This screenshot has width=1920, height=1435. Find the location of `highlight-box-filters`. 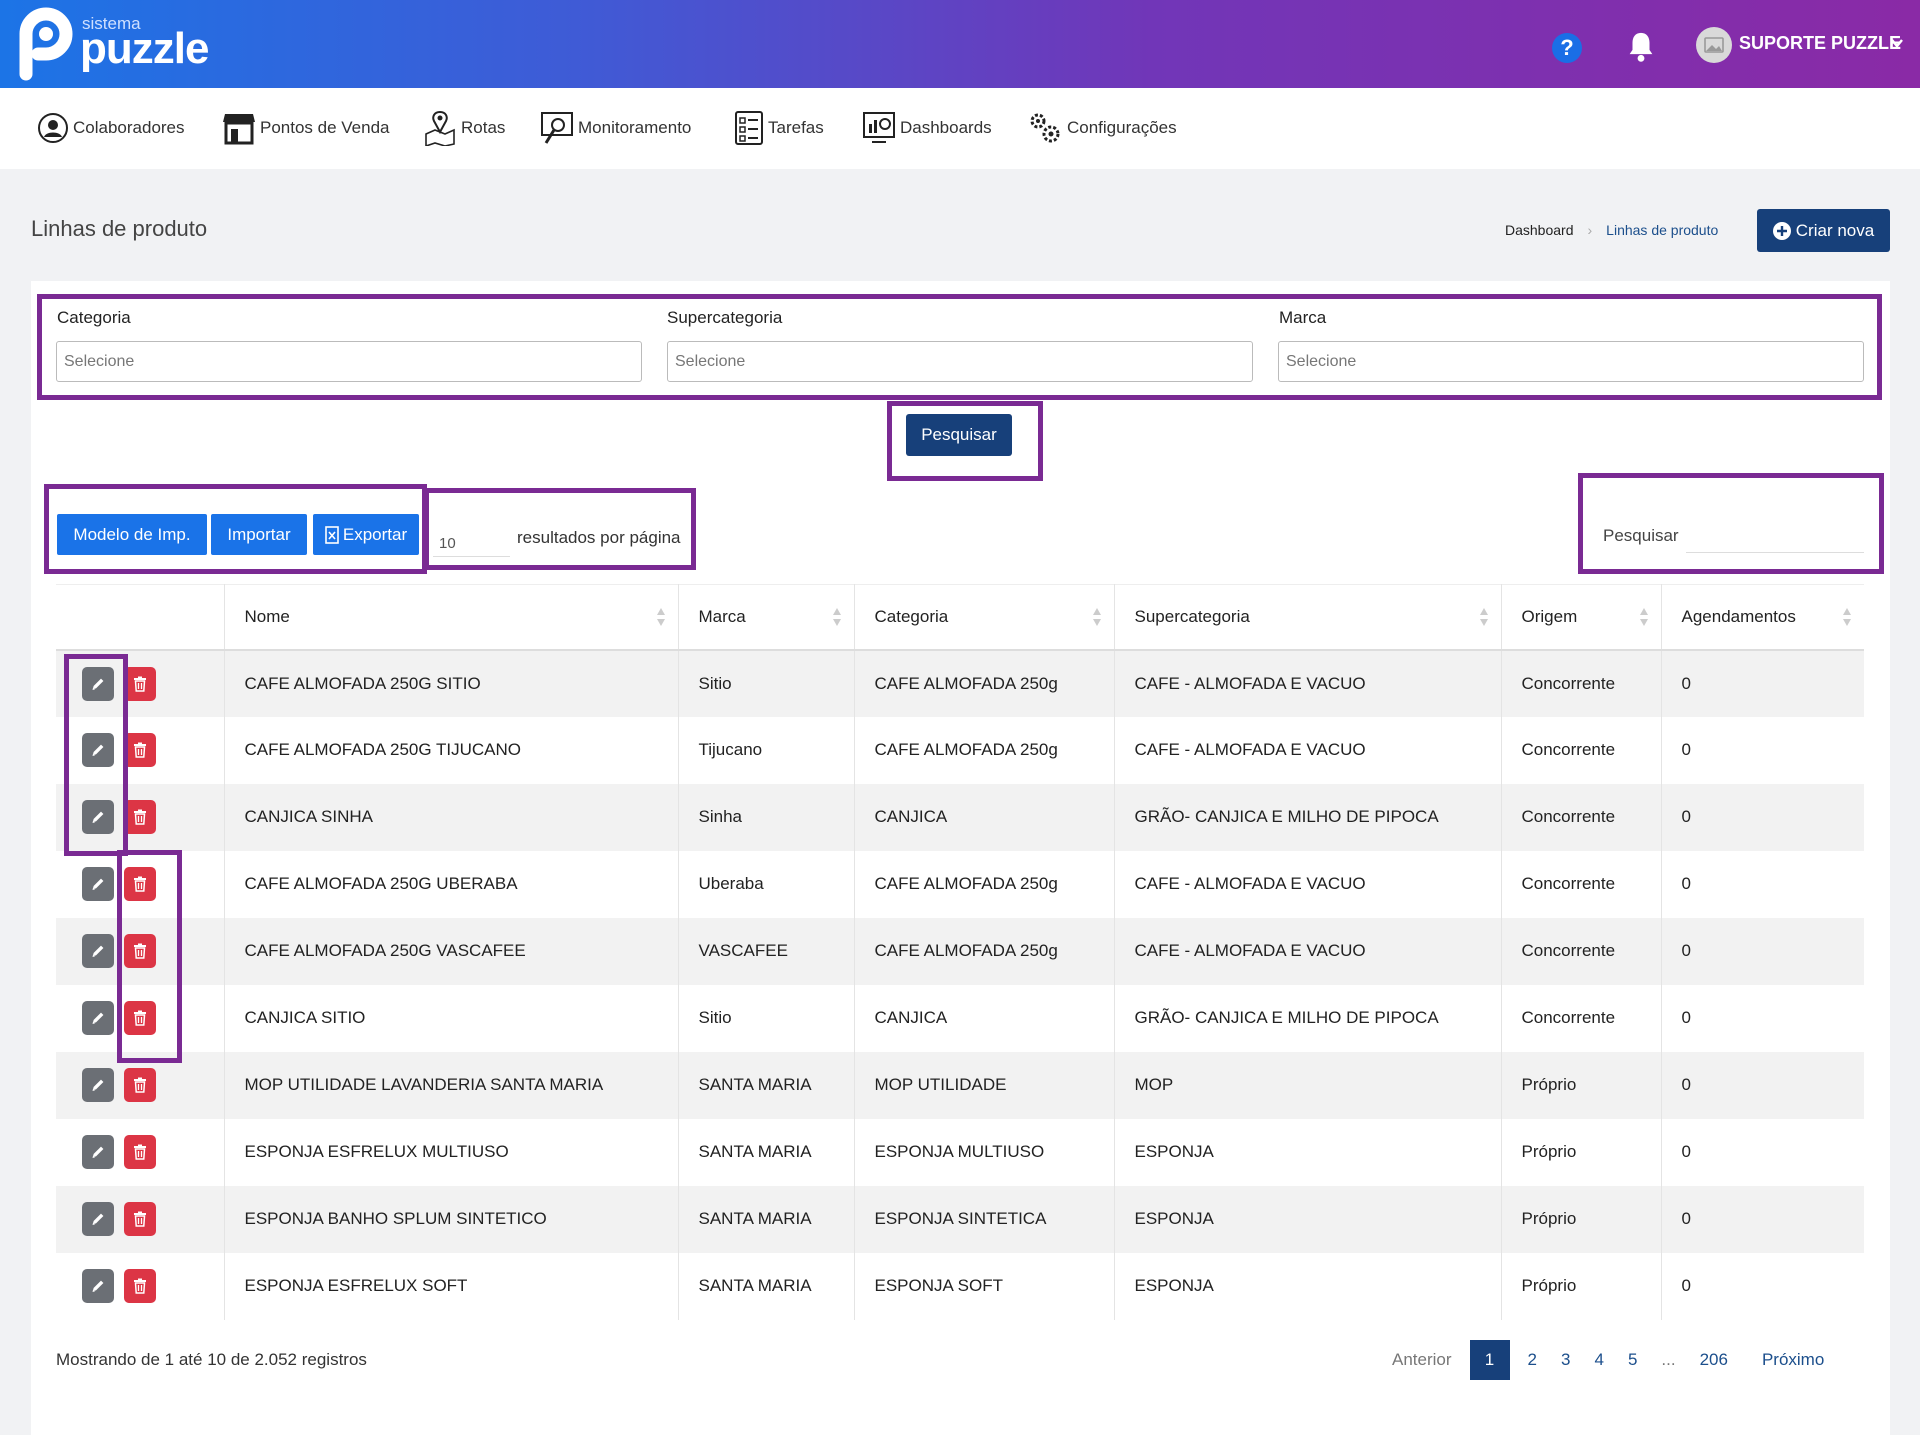

highlight-box-filters is located at coordinates (959, 347).